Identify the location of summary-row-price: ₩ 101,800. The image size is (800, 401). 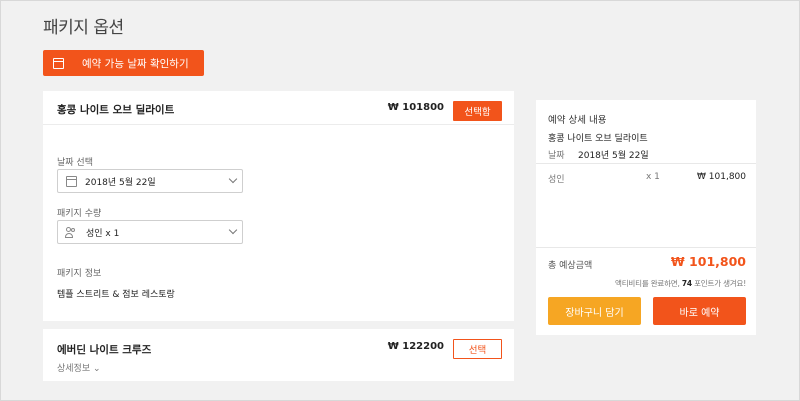
(721, 177).